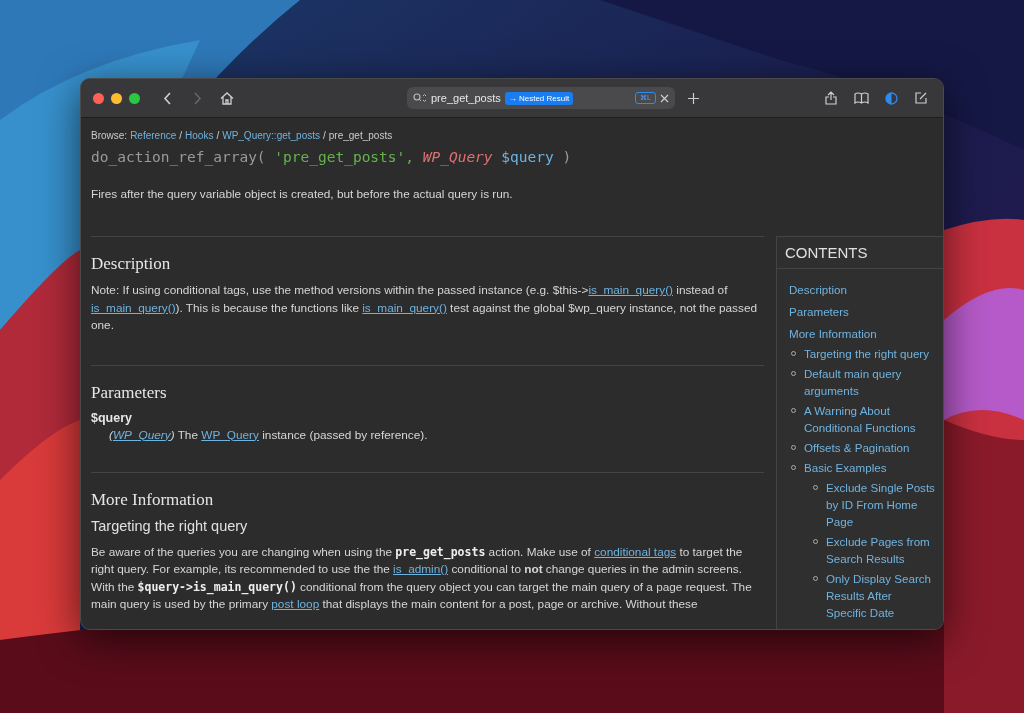 Image resolution: width=1024 pixels, height=713 pixels. Describe the element at coordinates (862, 311) in the screenshot. I see `contents-link: Parameters` at that location.